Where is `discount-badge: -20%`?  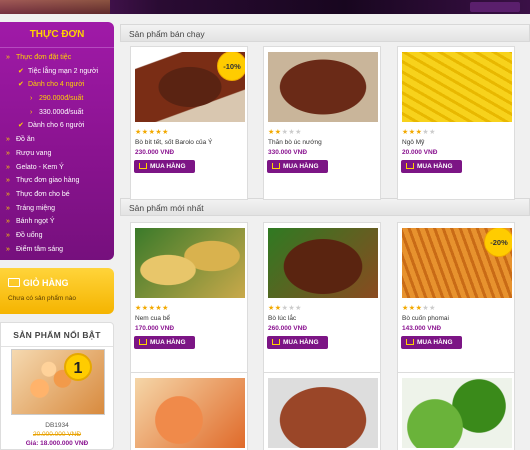 discount-badge: -20% is located at coordinates (498, 242).